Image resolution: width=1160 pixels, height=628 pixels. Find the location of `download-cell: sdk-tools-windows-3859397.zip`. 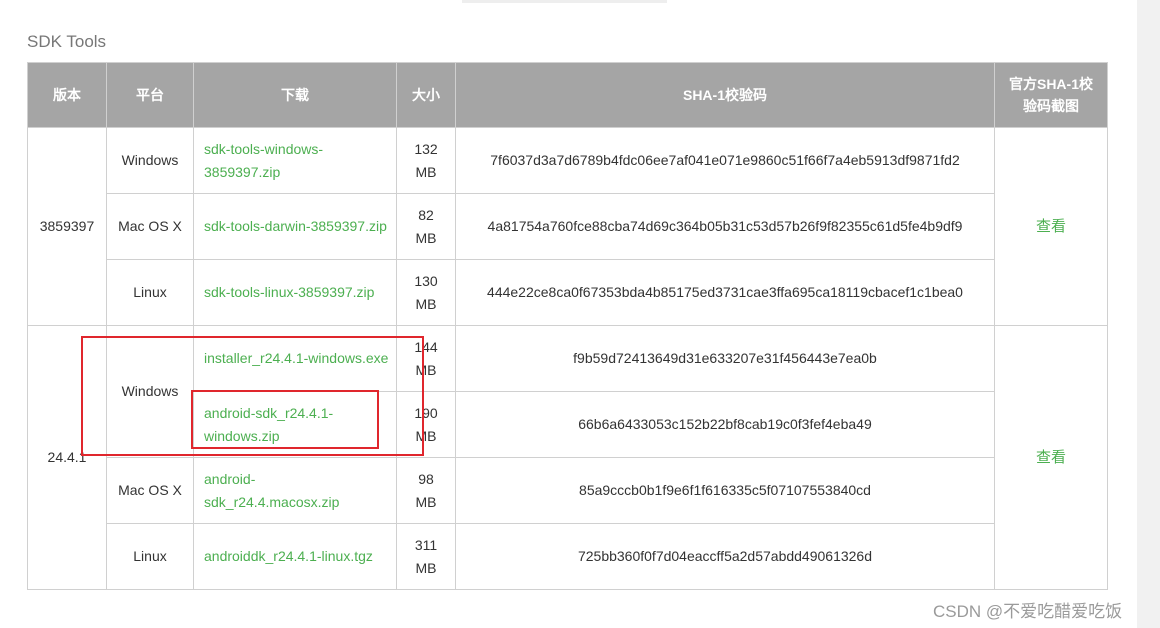

download-cell: sdk-tools-windows-3859397.zip is located at coordinates (295, 160).